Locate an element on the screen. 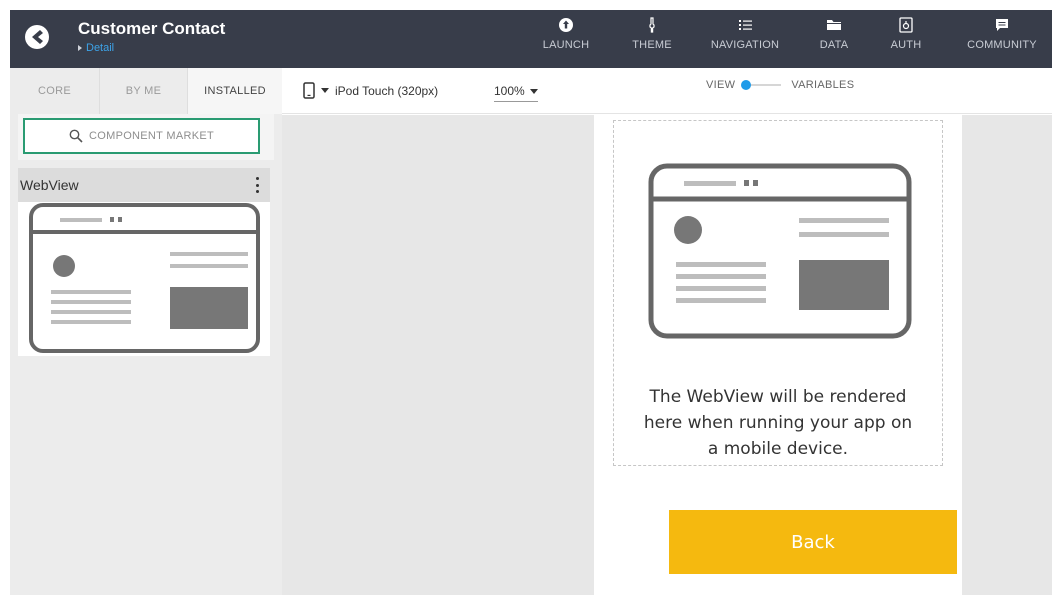 The width and height of the screenshot is (1052, 595). nav-label: AUTH is located at coordinates (906, 45).